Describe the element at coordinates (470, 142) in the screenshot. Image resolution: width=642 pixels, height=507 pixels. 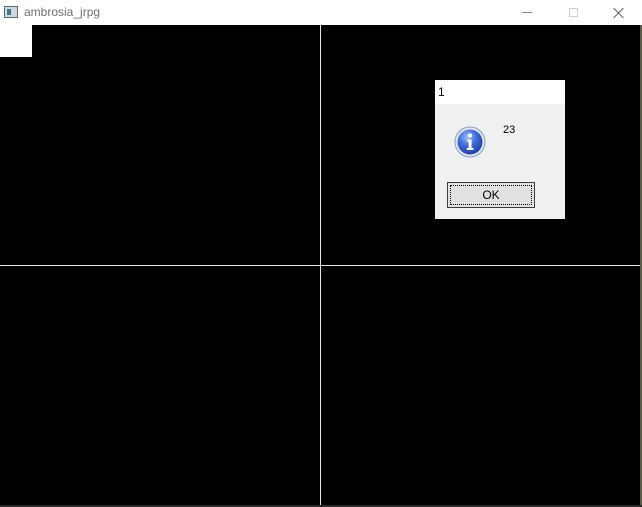
I see `information-icon` at that location.